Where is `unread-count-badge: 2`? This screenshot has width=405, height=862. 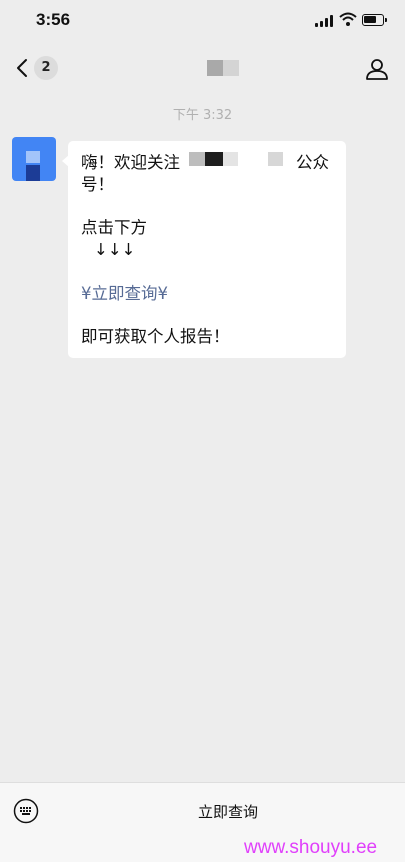 unread-count-badge: 2 is located at coordinates (46, 68).